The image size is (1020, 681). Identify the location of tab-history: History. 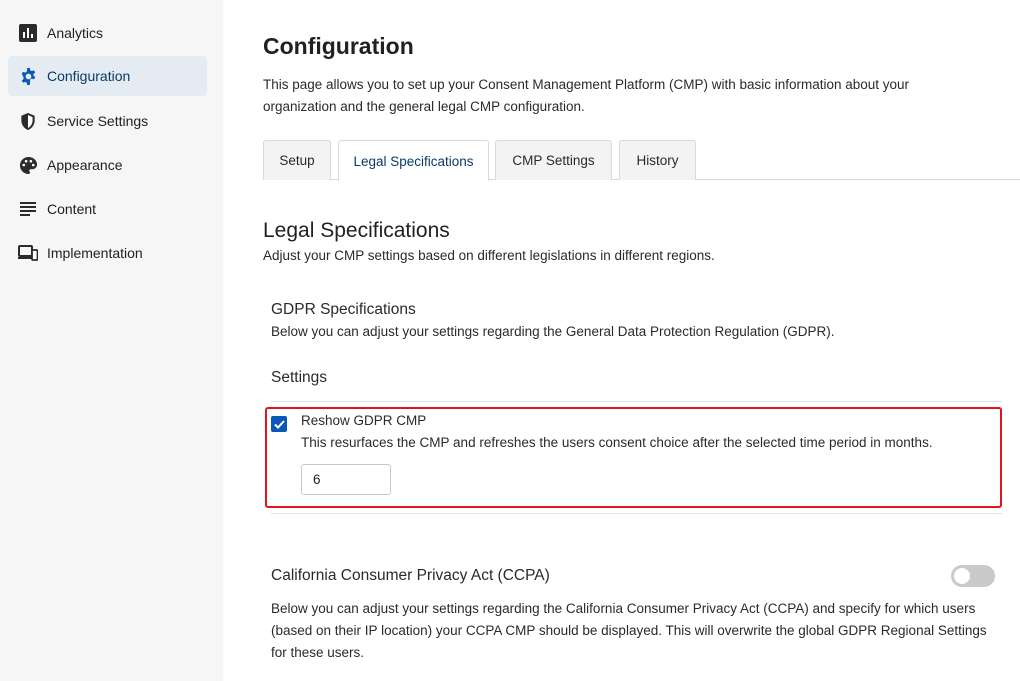
(657, 160).